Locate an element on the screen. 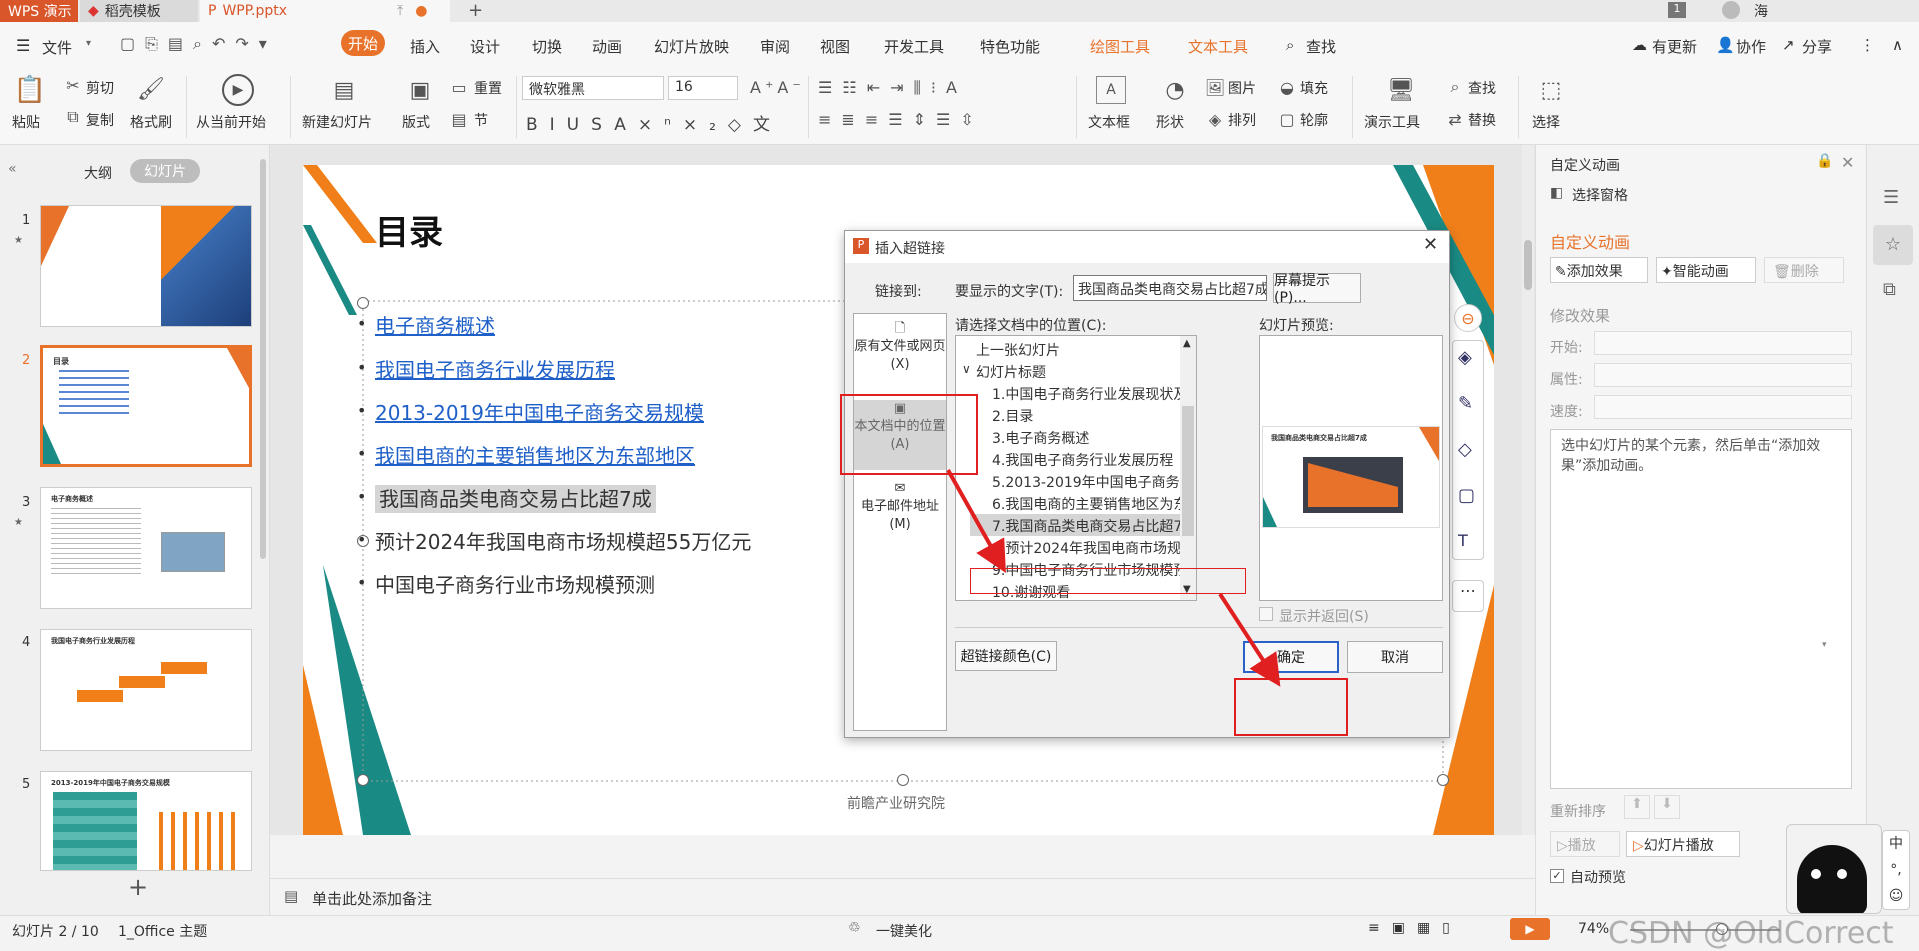  chevron-down-icon: ∨ is located at coordinates (966, 369).